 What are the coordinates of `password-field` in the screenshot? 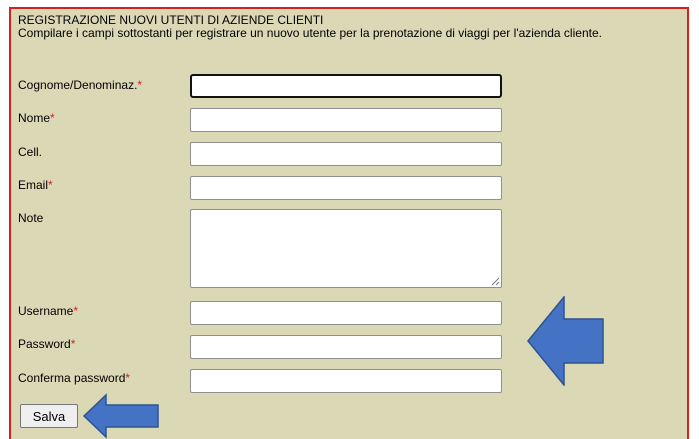 It's located at (346, 347).